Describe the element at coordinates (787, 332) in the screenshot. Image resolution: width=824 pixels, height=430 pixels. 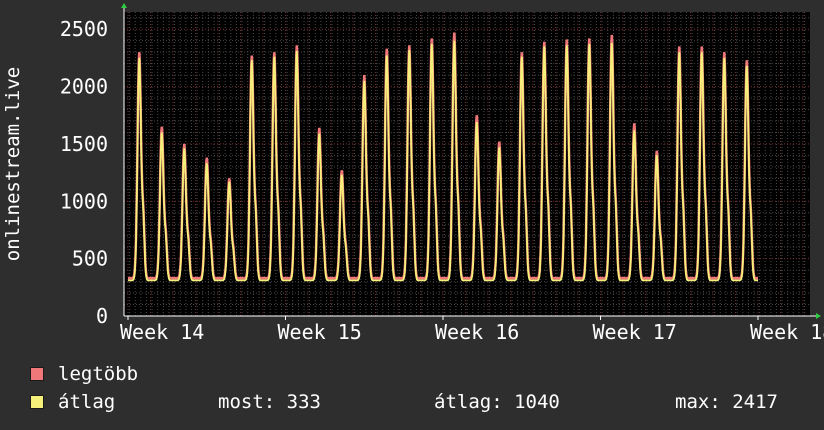
I see `x-tick-label: Week 18` at that location.